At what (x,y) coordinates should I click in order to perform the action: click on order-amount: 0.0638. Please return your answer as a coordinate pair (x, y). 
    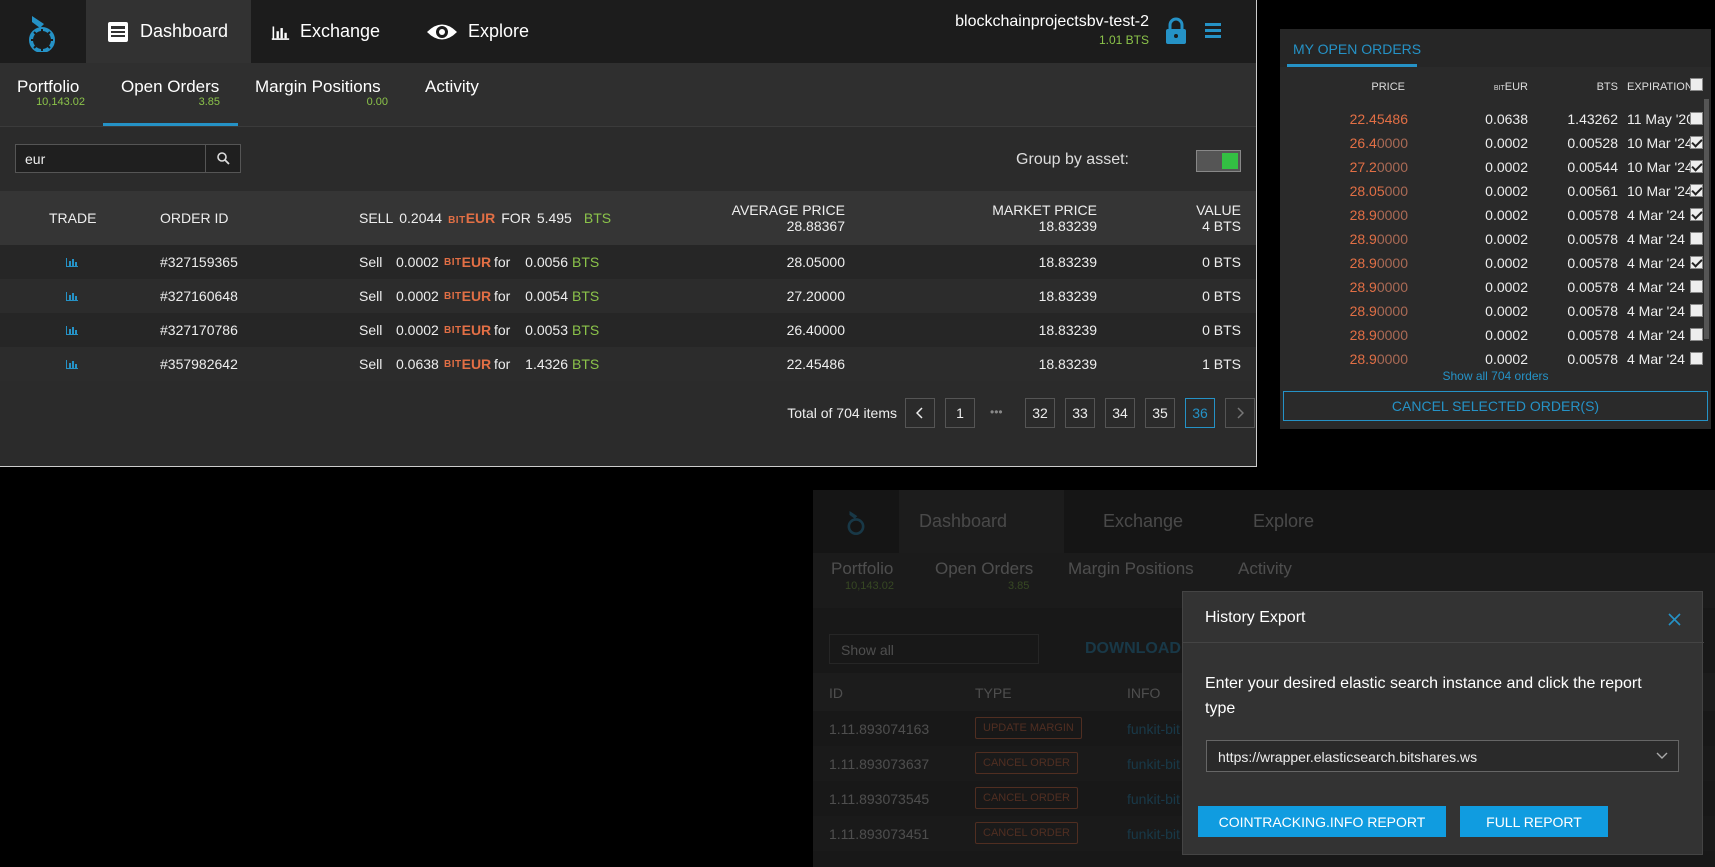
    Looking at the image, I should click on (417, 364).